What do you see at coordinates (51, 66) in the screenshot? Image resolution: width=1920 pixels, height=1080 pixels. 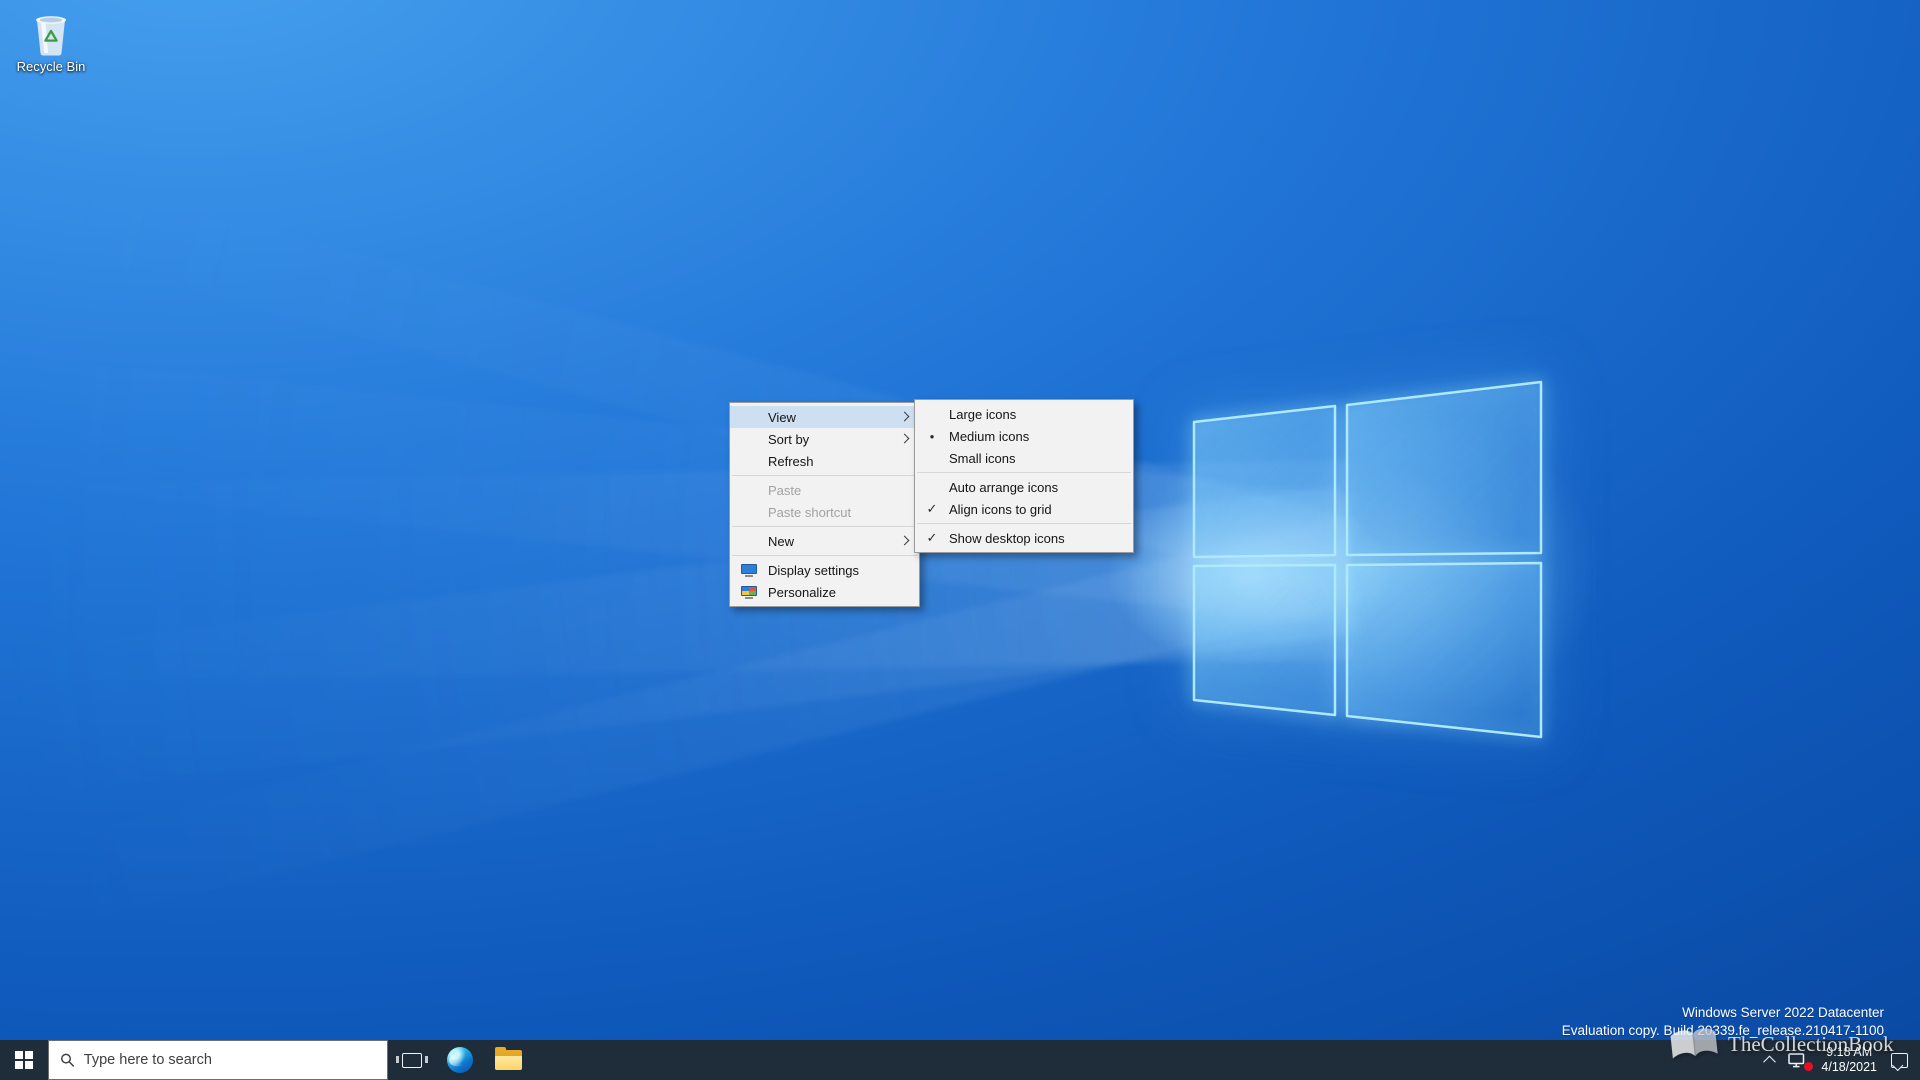 I see `recycle-bin-label: Recycle Bin` at bounding box center [51, 66].